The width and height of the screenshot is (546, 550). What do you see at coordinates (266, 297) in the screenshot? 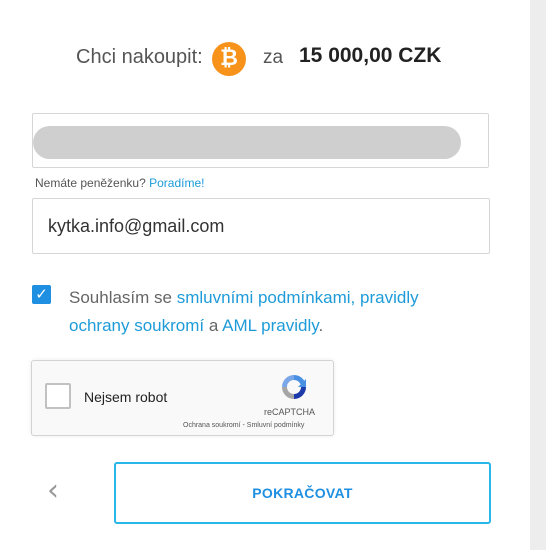
I see `terms-link: smluvními podmínkami,` at bounding box center [266, 297].